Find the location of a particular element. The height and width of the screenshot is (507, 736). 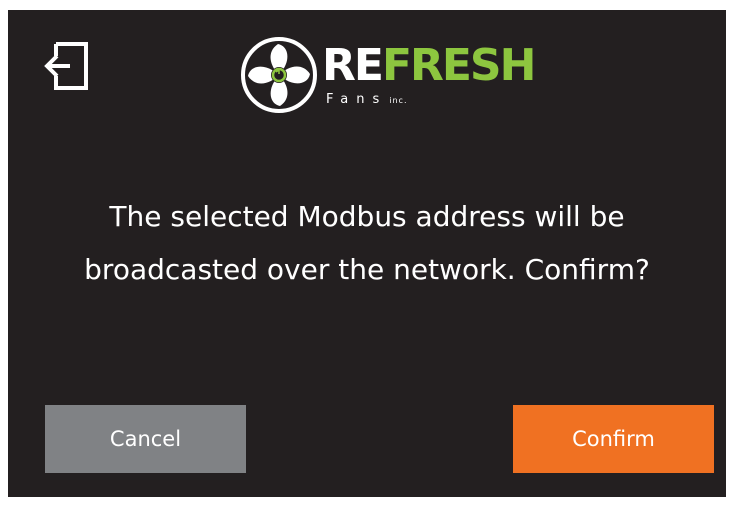

fan-icon is located at coordinates (279, 75).